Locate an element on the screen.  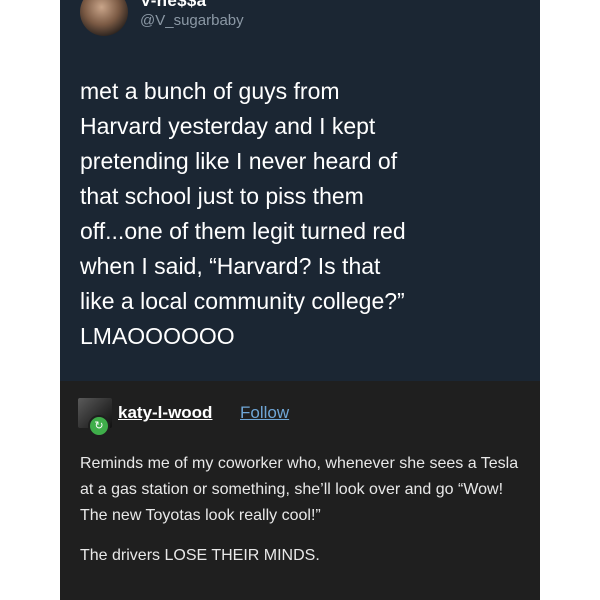
reblog-username-link: katy-l-wood is located at coordinates (165, 413).